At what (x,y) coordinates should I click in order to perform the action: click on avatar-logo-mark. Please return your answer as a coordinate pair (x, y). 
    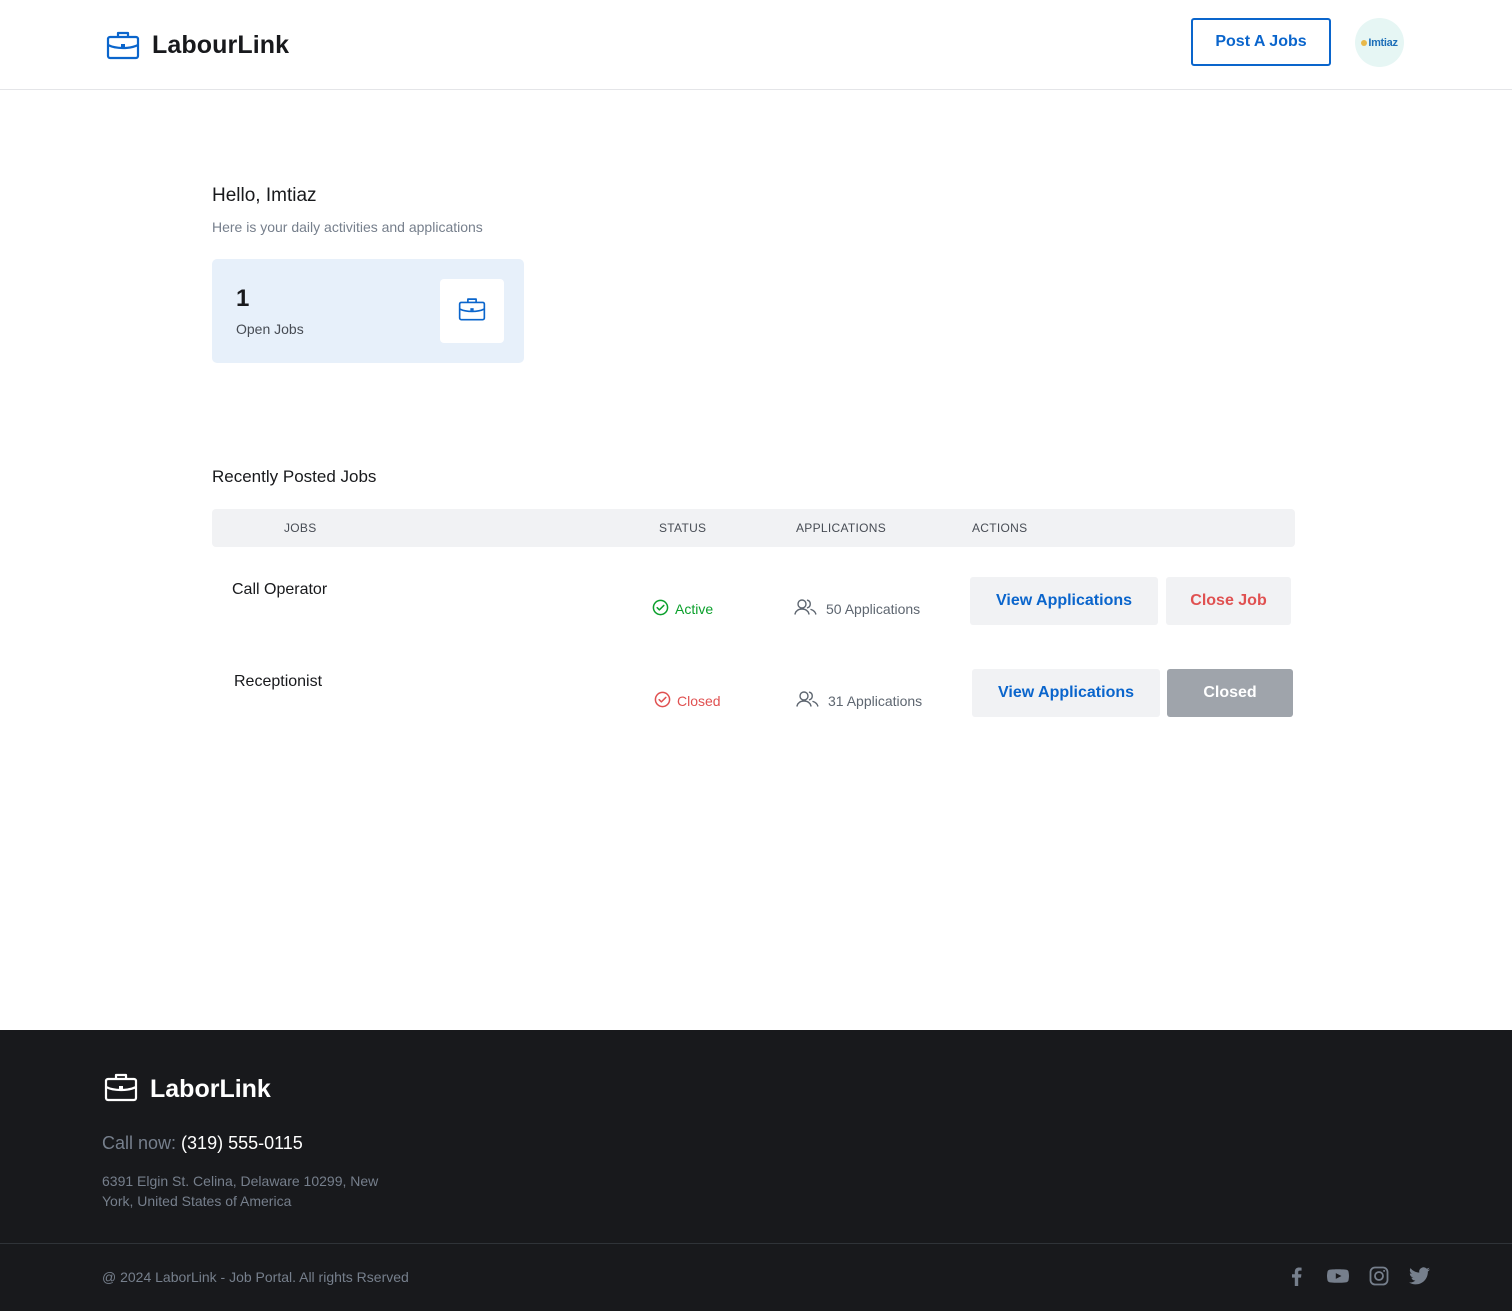
    Looking at the image, I should click on (1364, 42).